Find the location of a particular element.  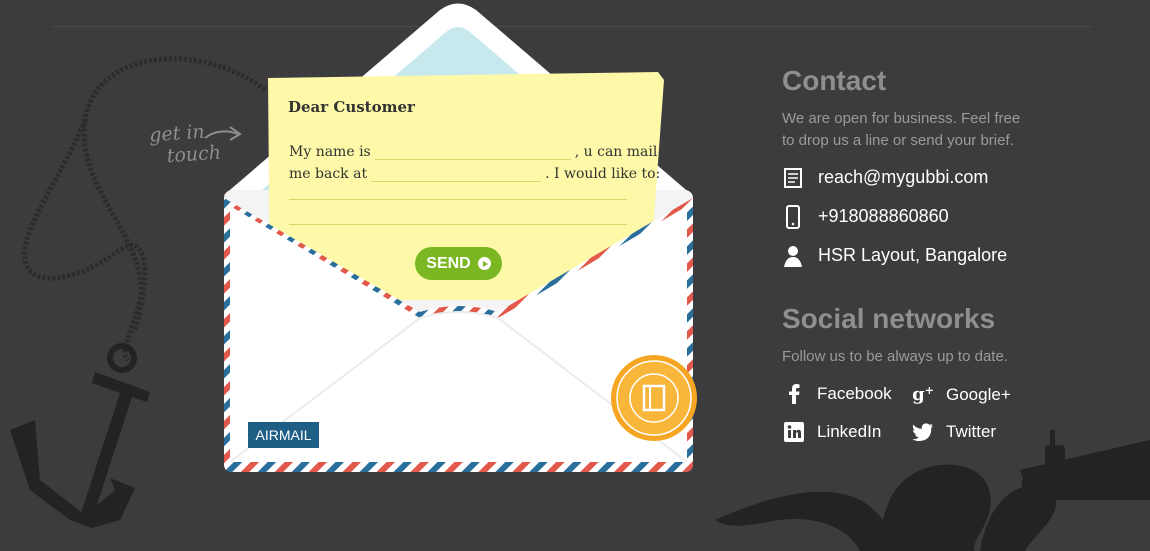

send-button: SEND is located at coordinates (458, 263).